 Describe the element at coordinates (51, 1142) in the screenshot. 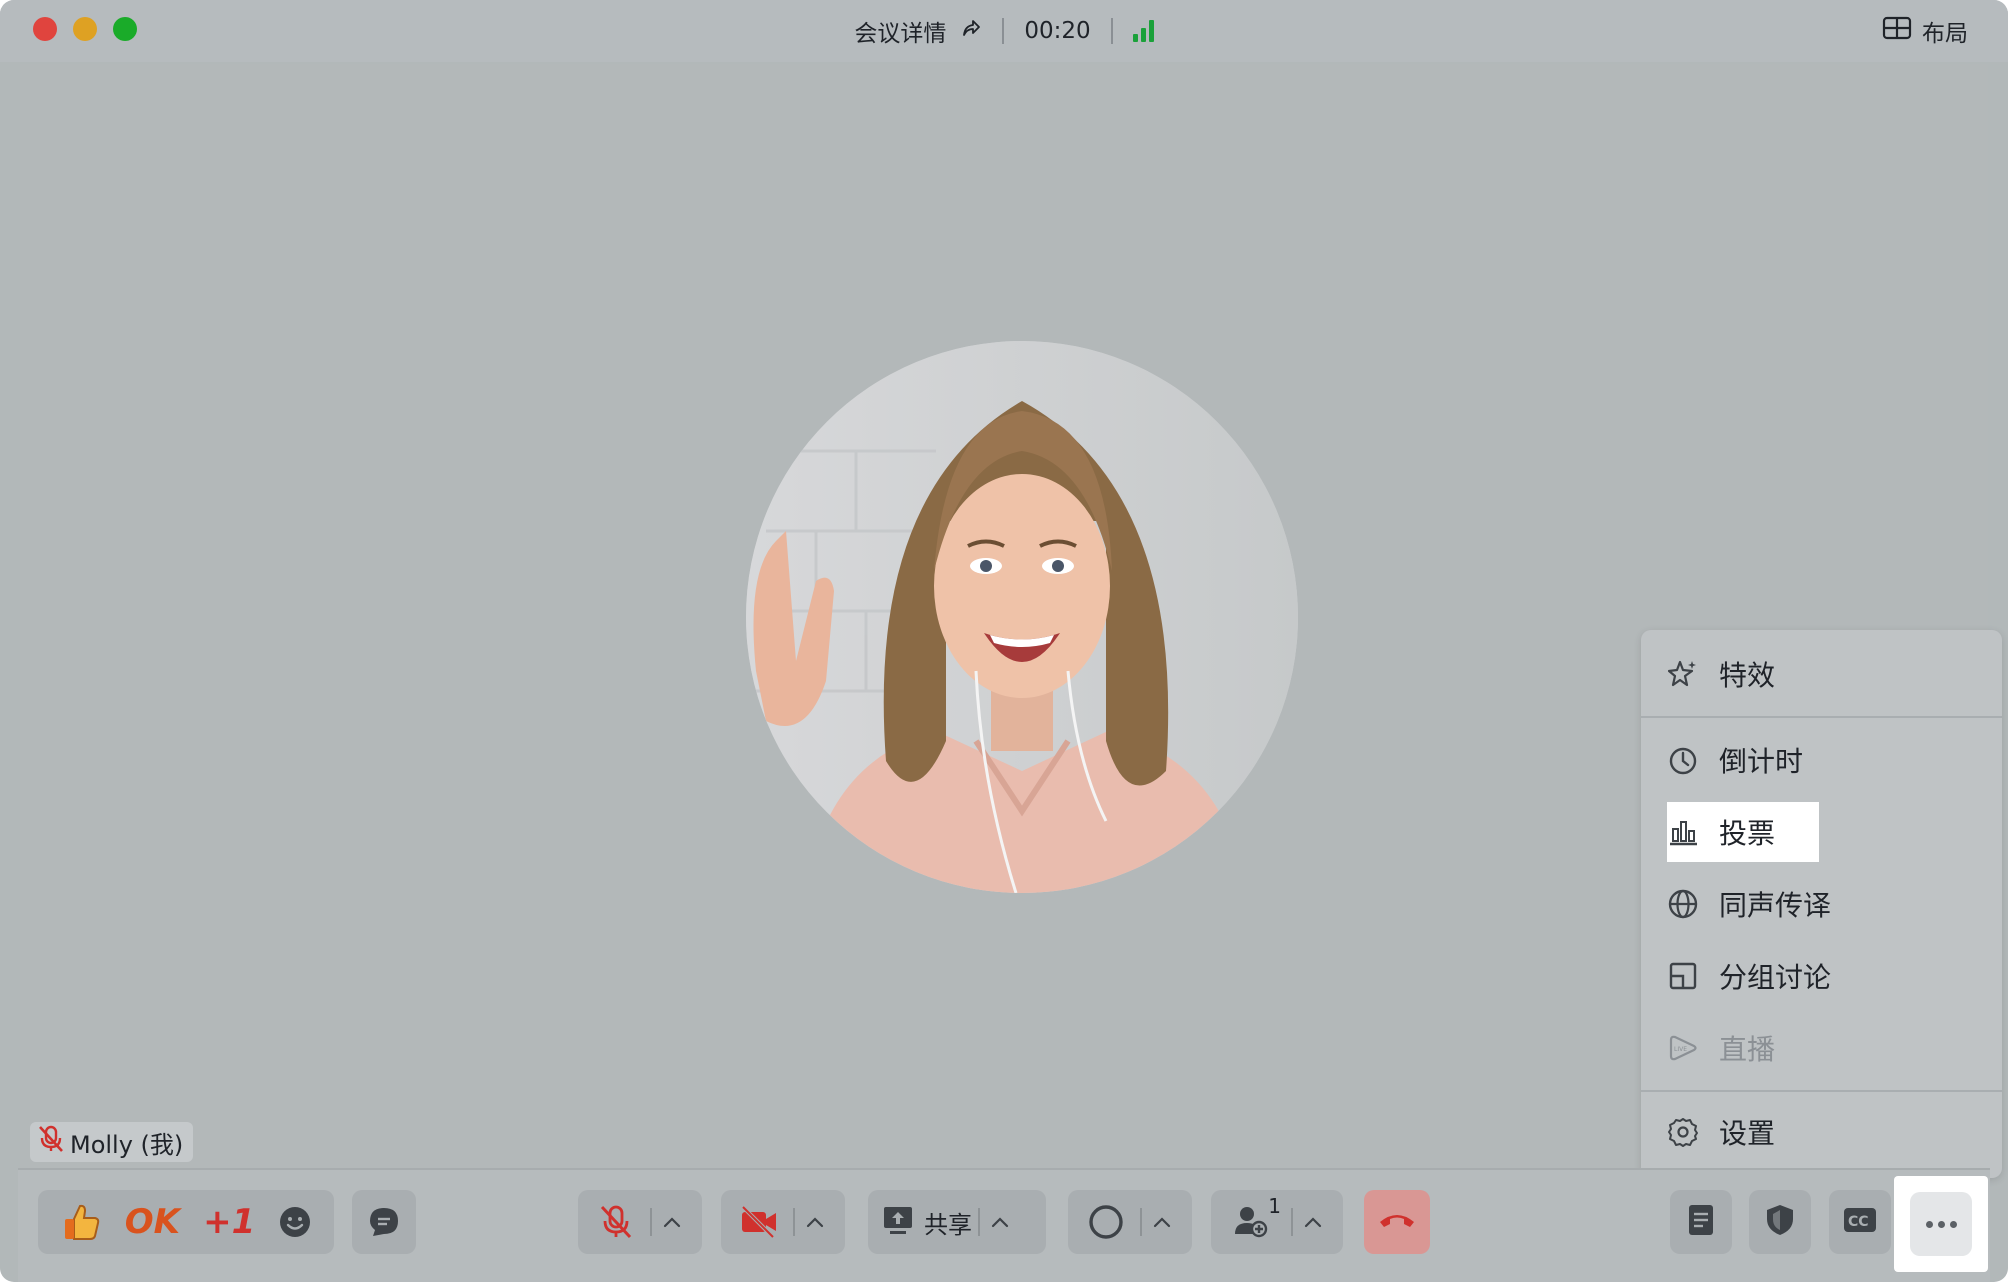

I see `muted-mic-icon` at that location.